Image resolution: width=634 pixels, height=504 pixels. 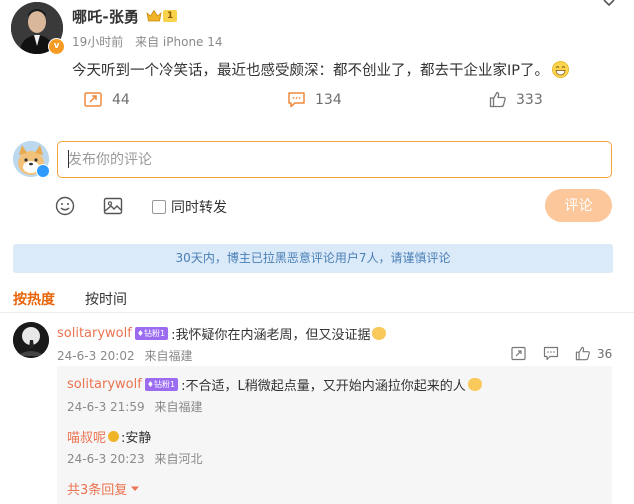 What do you see at coordinates (135, 488) in the screenshot?
I see `caret-down-icon` at bounding box center [135, 488].